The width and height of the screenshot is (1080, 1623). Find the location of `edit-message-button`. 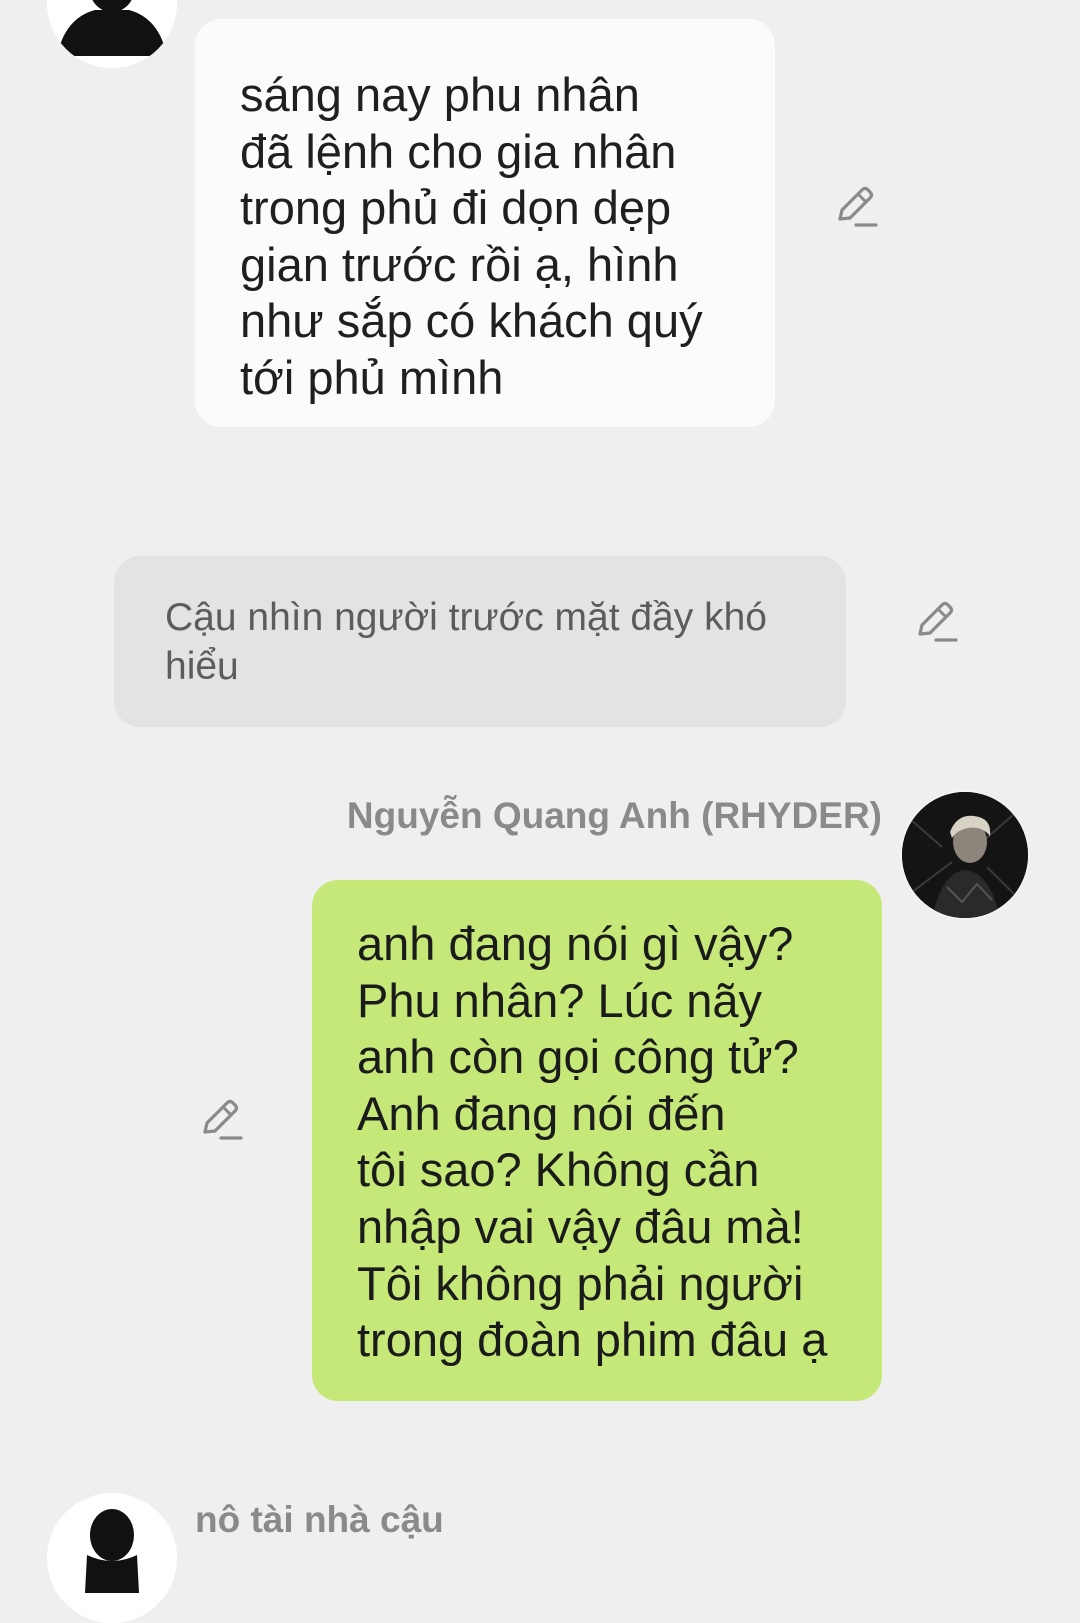

edit-message-button is located at coordinates (857, 208).